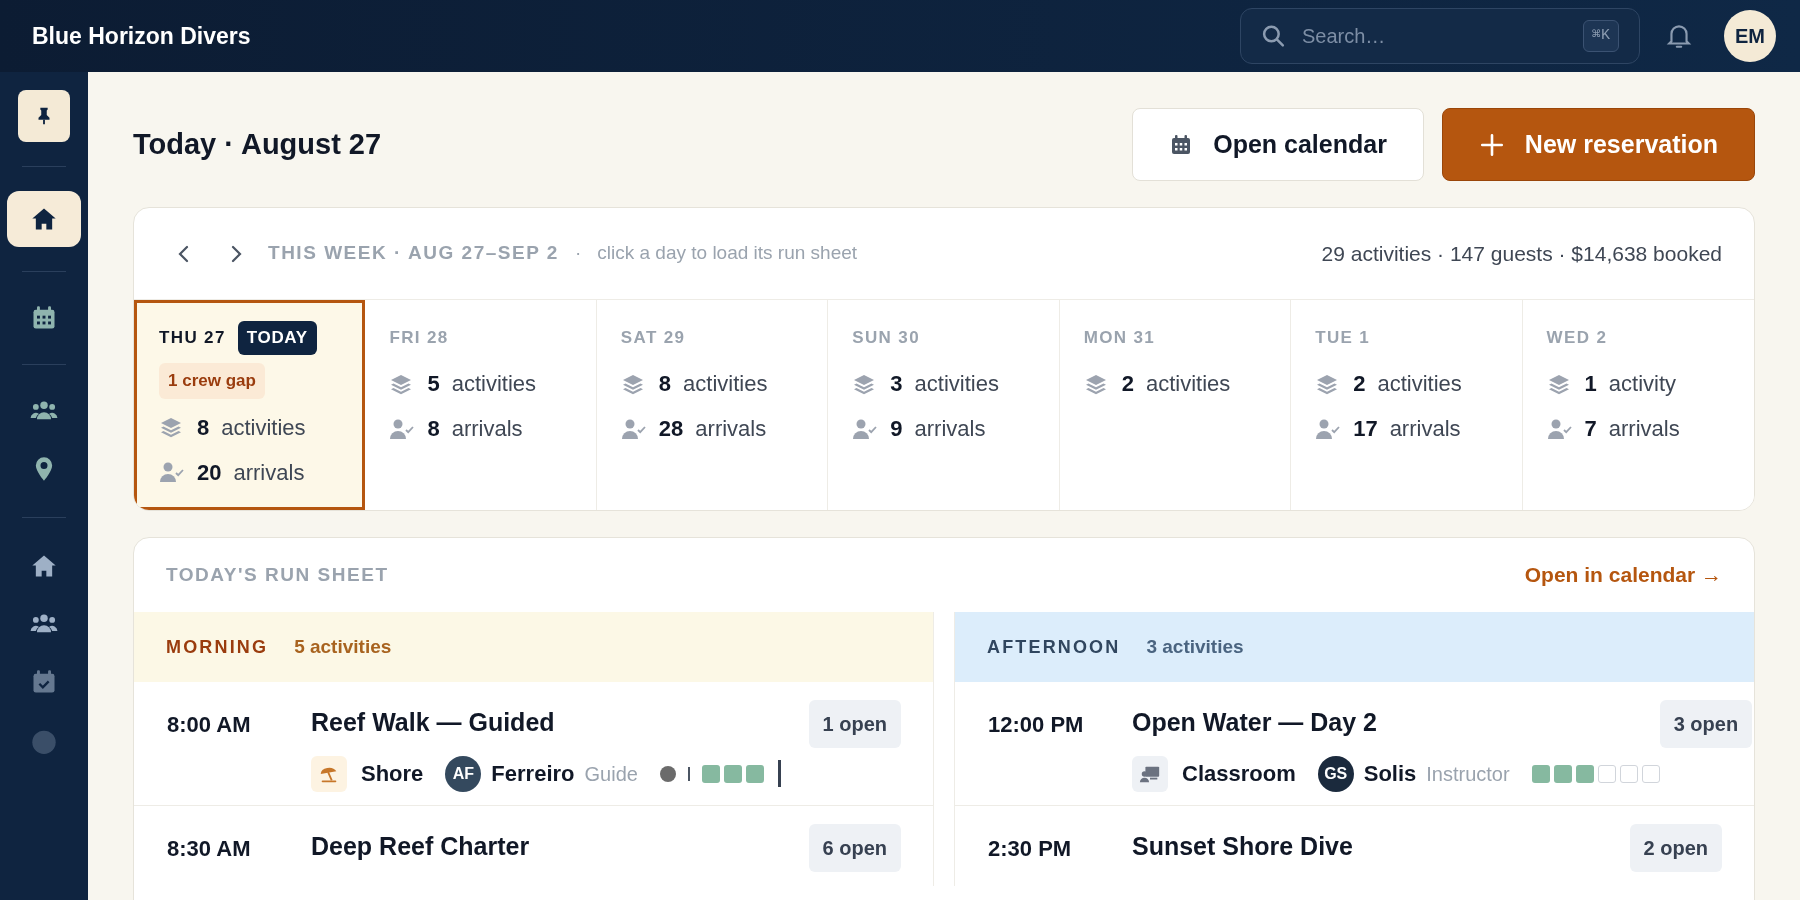 This screenshot has height=900, width=1800. What do you see at coordinates (1675, 848) in the screenshot?
I see `open-spots-badge: 2 open` at bounding box center [1675, 848].